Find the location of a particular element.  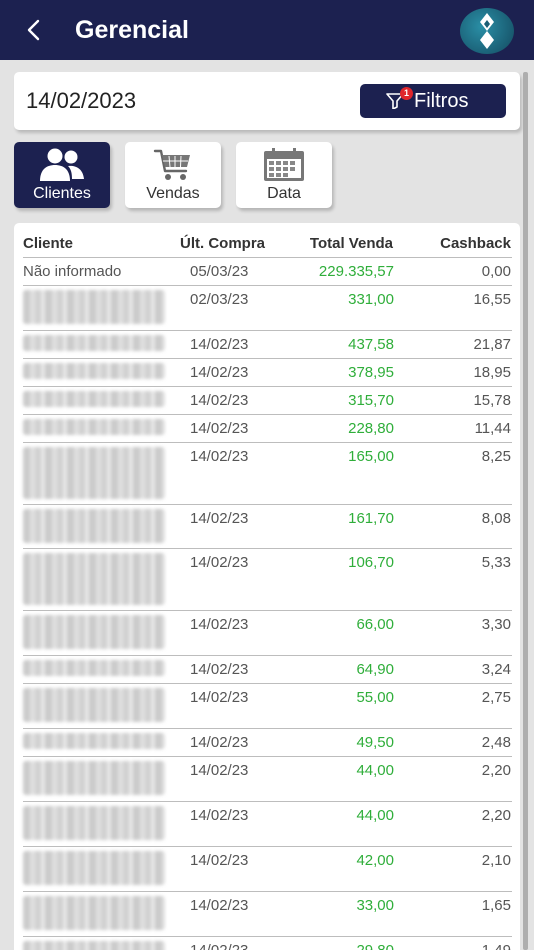

cell-cashback: 8,08 is located at coordinates (496, 518).